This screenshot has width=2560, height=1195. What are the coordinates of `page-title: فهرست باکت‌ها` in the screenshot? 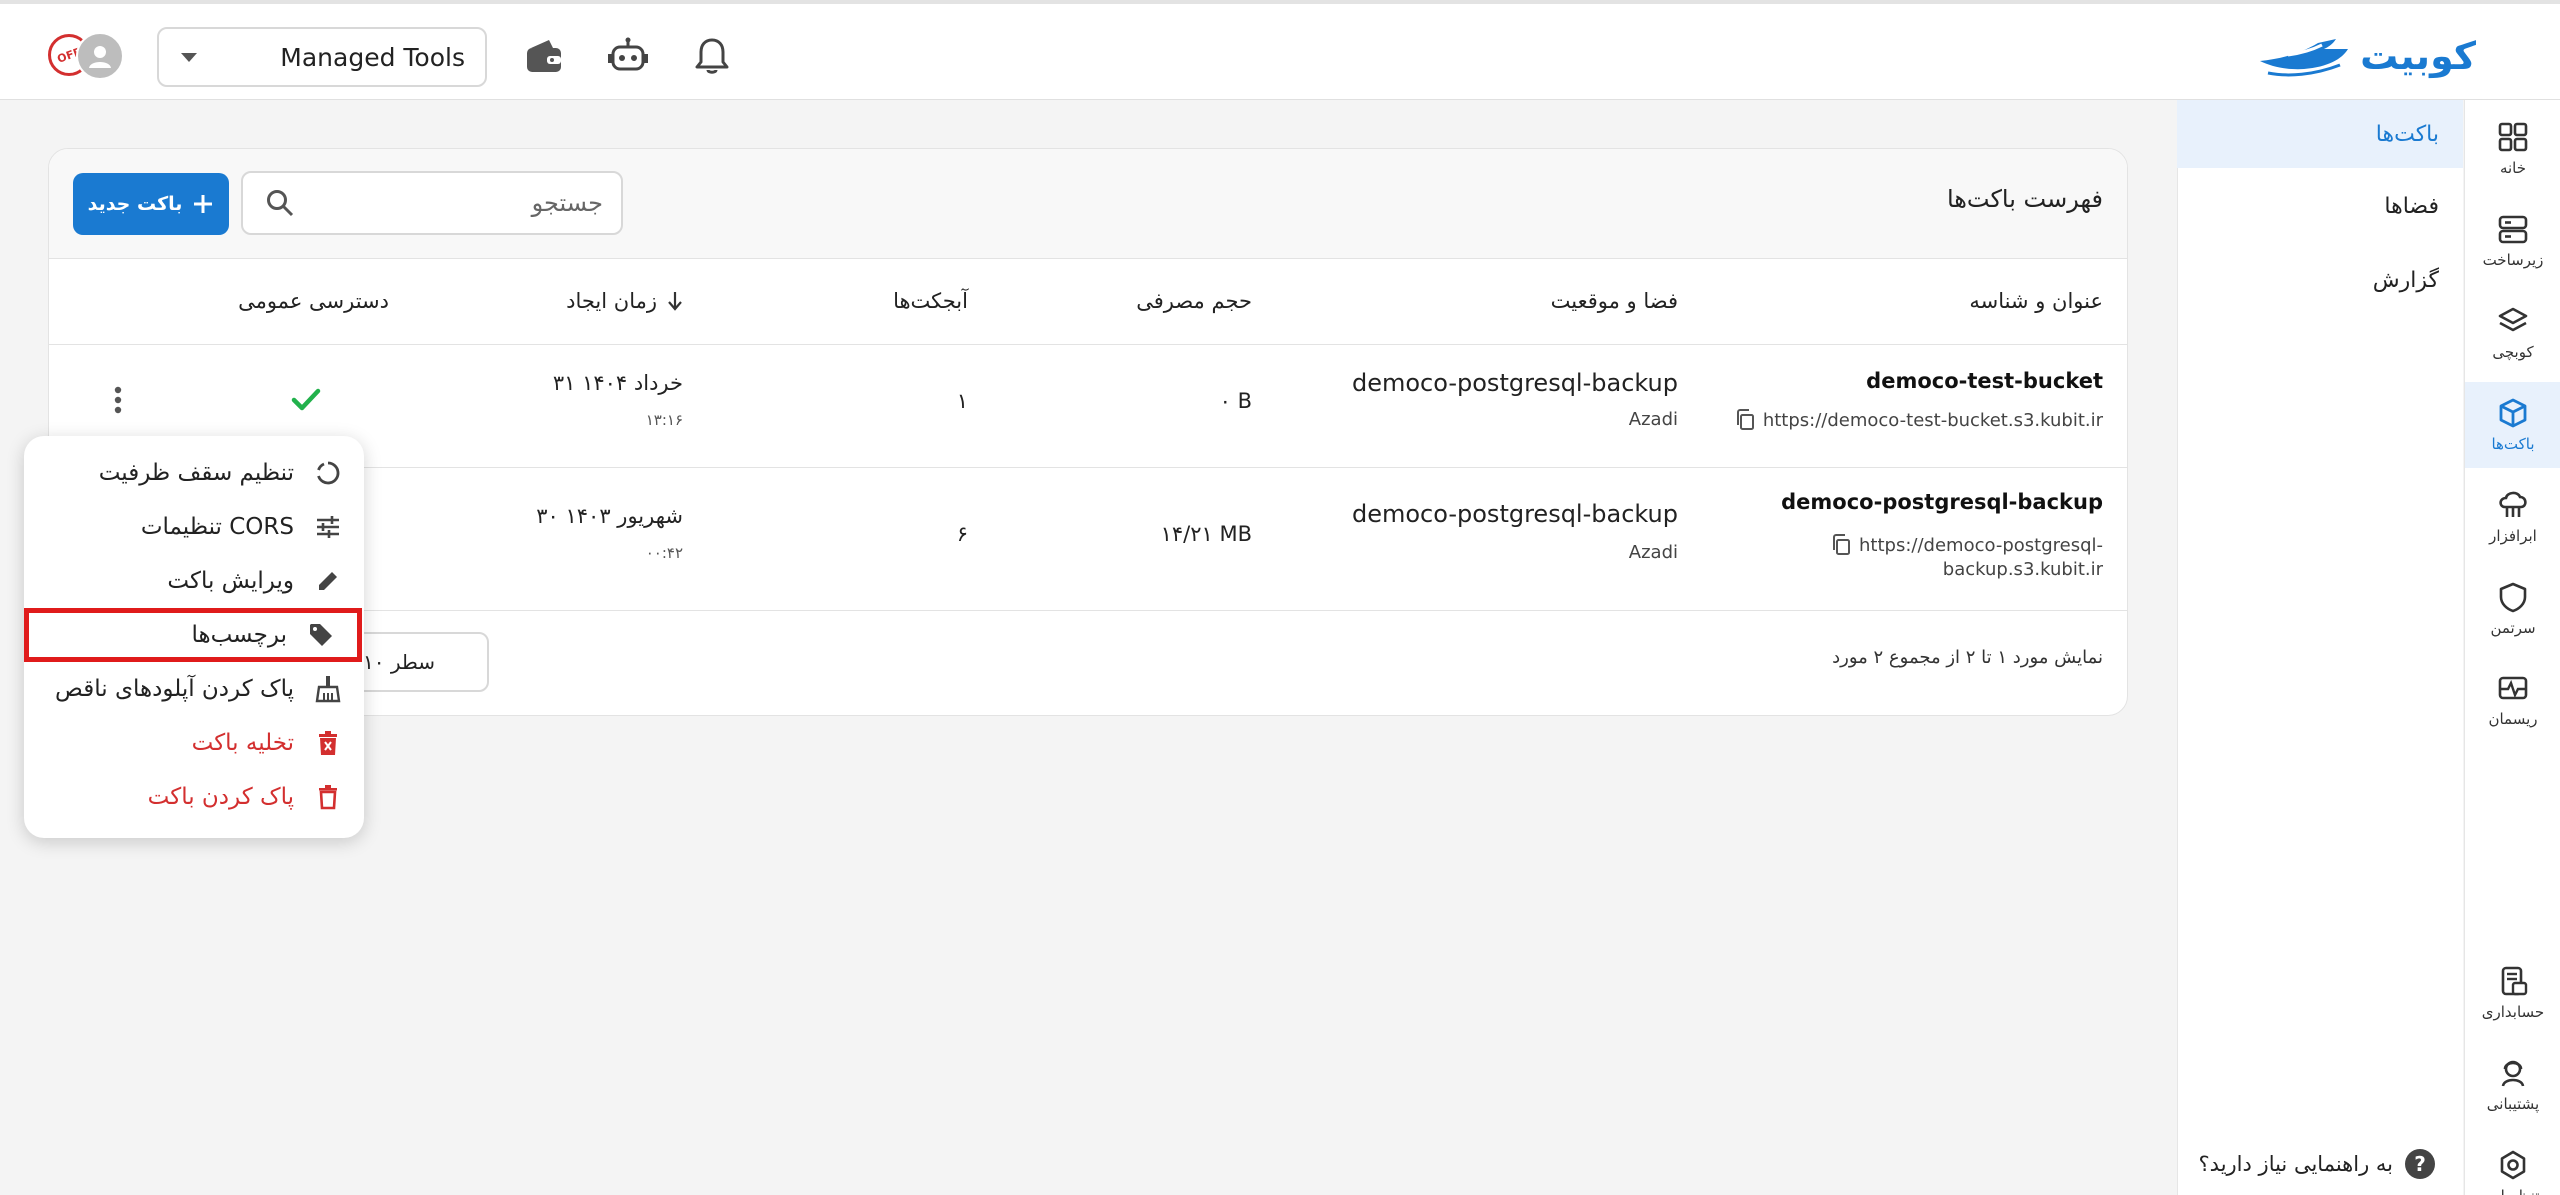 It's located at (2024, 199).